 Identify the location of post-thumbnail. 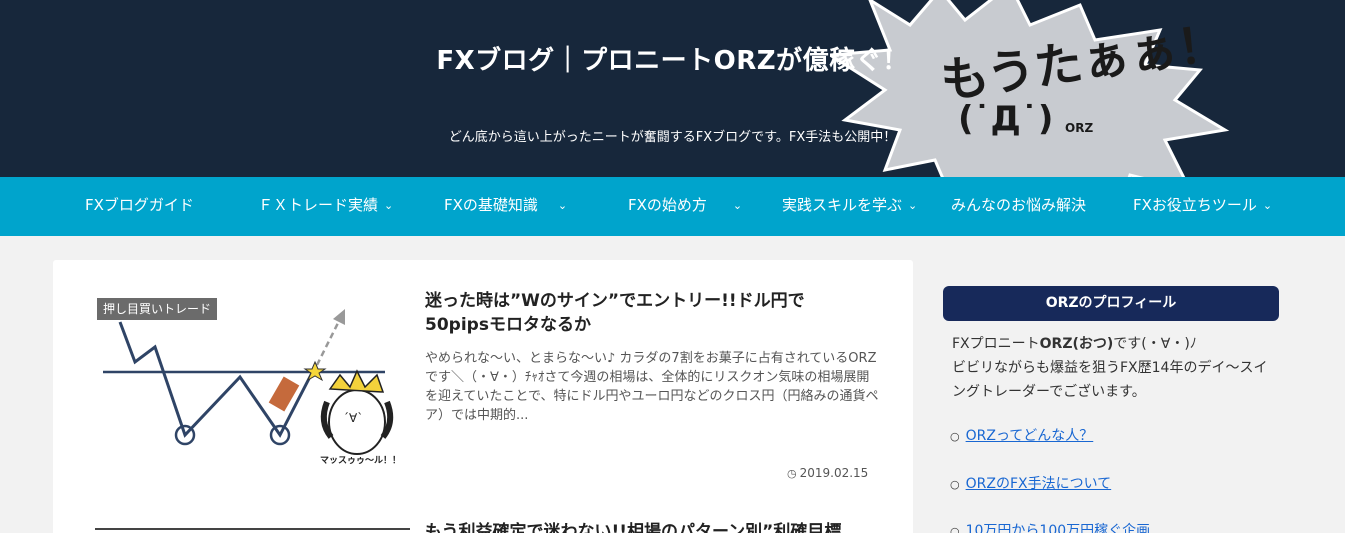
(252, 530).